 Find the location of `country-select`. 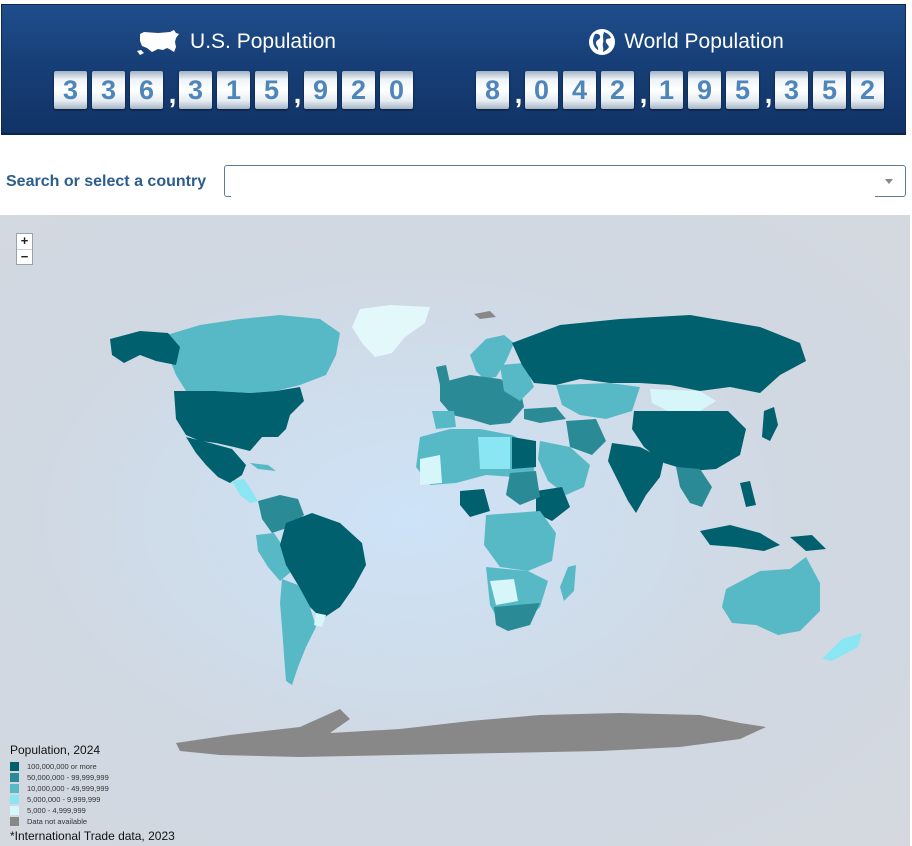

country-select is located at coordinates (565, 181).